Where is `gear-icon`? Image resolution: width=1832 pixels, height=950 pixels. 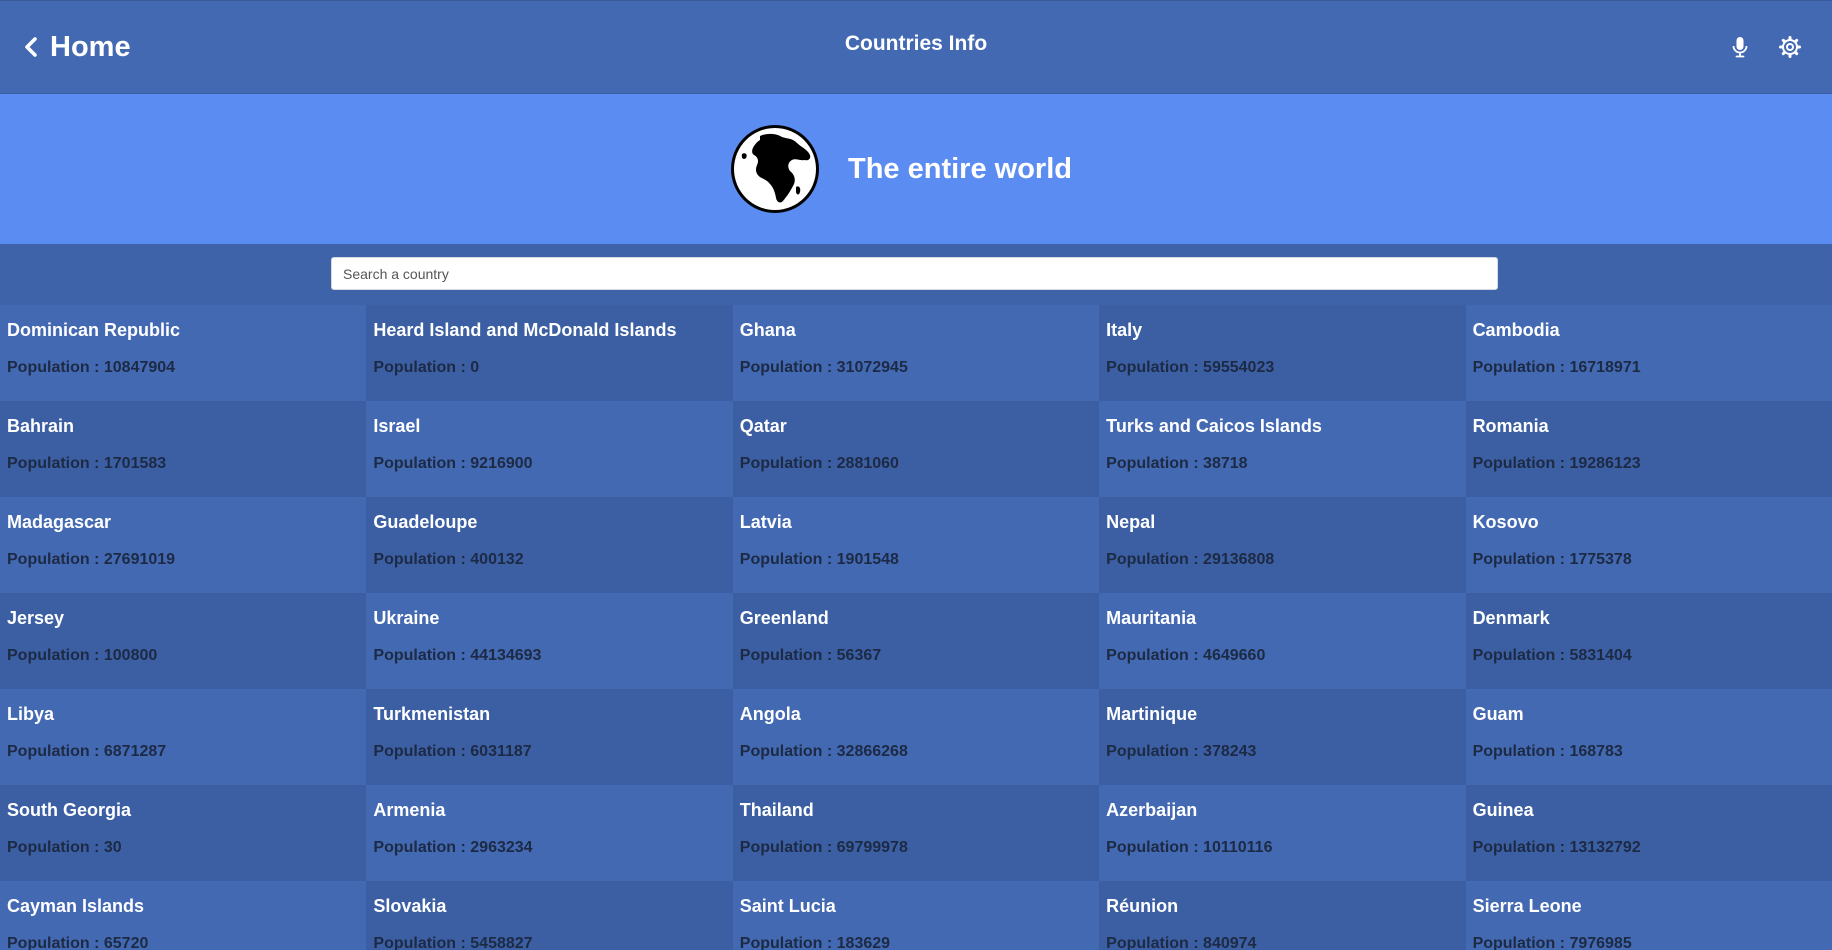
gear-icon is located at coordinates (1790, 47).